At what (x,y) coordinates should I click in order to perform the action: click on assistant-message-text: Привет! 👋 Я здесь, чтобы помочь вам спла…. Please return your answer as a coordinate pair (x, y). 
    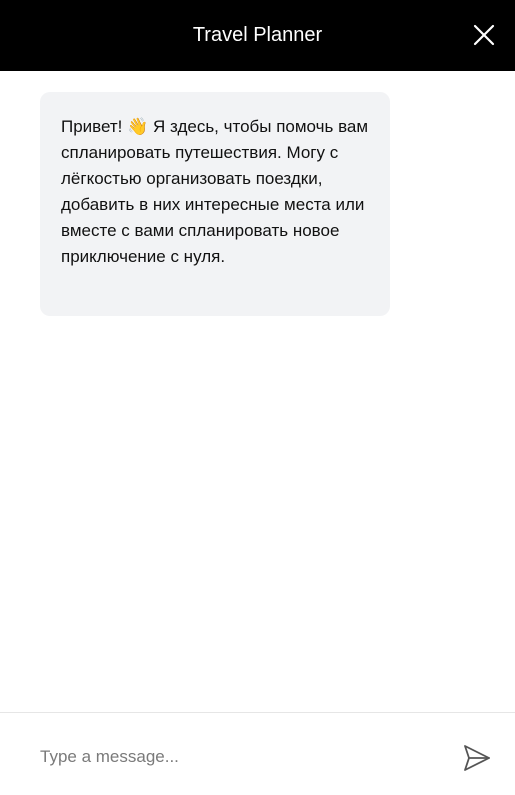
    Looking at the image, I should click on (215, 191).